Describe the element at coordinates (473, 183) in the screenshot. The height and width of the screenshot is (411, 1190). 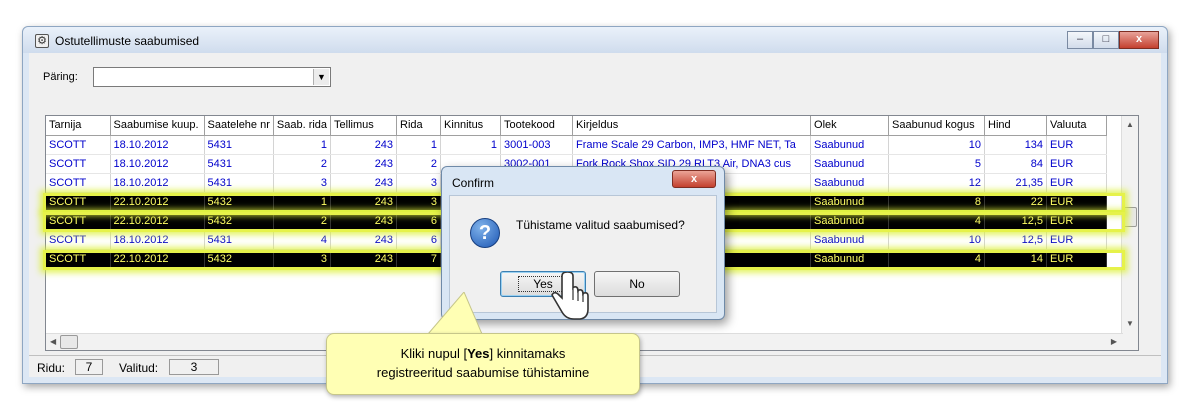
I see `dialog-title: Confirm` at that location.